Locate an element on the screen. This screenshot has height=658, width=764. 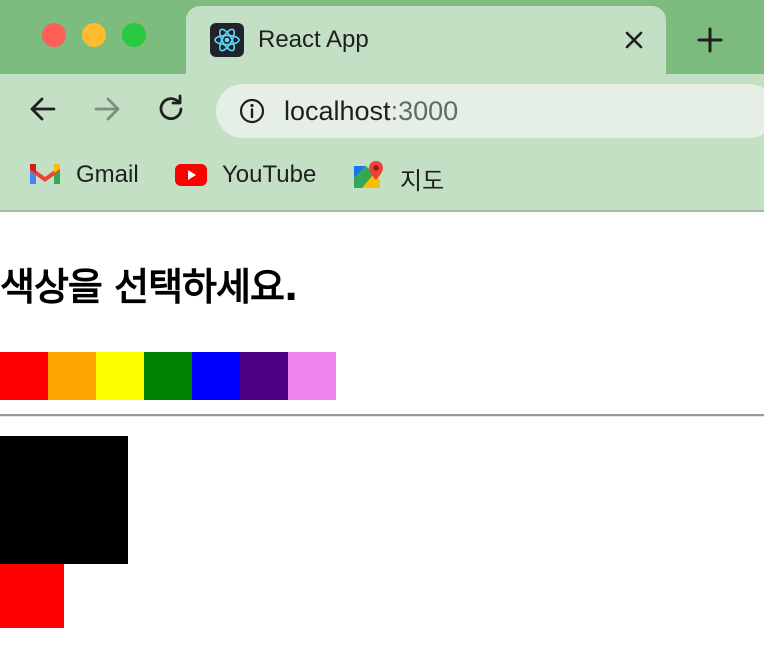
gmail-icon is located at coordinates (45, 174).